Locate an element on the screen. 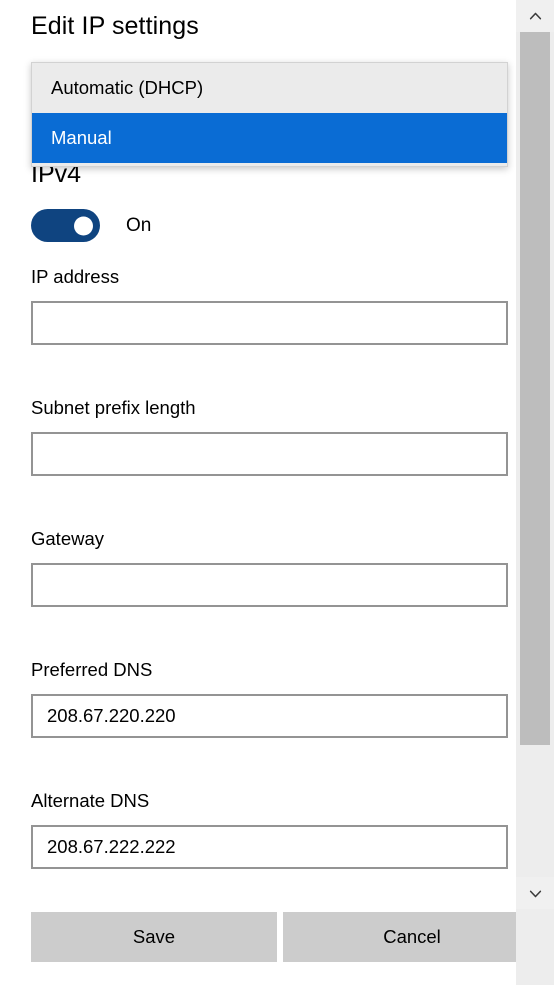 This screenshot has width=554, height=985. field-group-subnet-prefix-length: Subnet prefix length is located at coordinates (269, 436).